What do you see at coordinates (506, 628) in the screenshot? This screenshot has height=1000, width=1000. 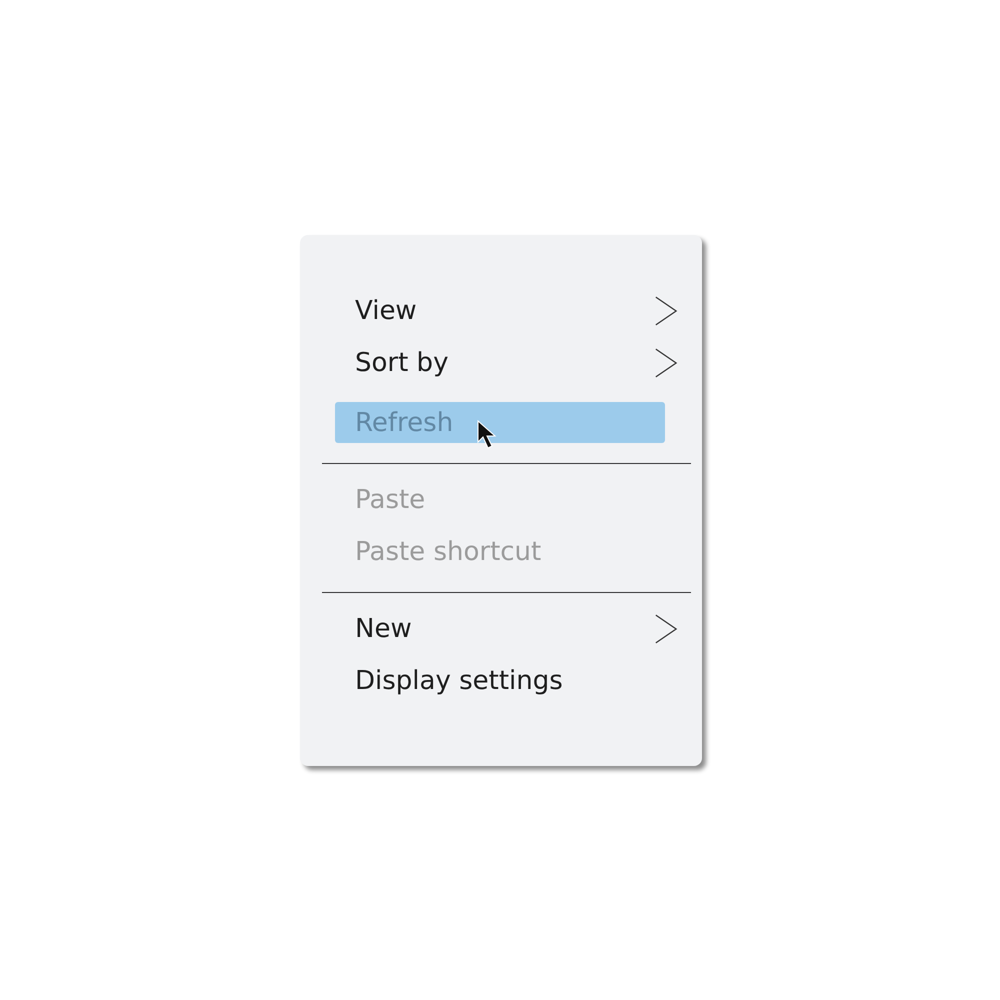 I see `menu-item: New` at bounding box center [506, 628].